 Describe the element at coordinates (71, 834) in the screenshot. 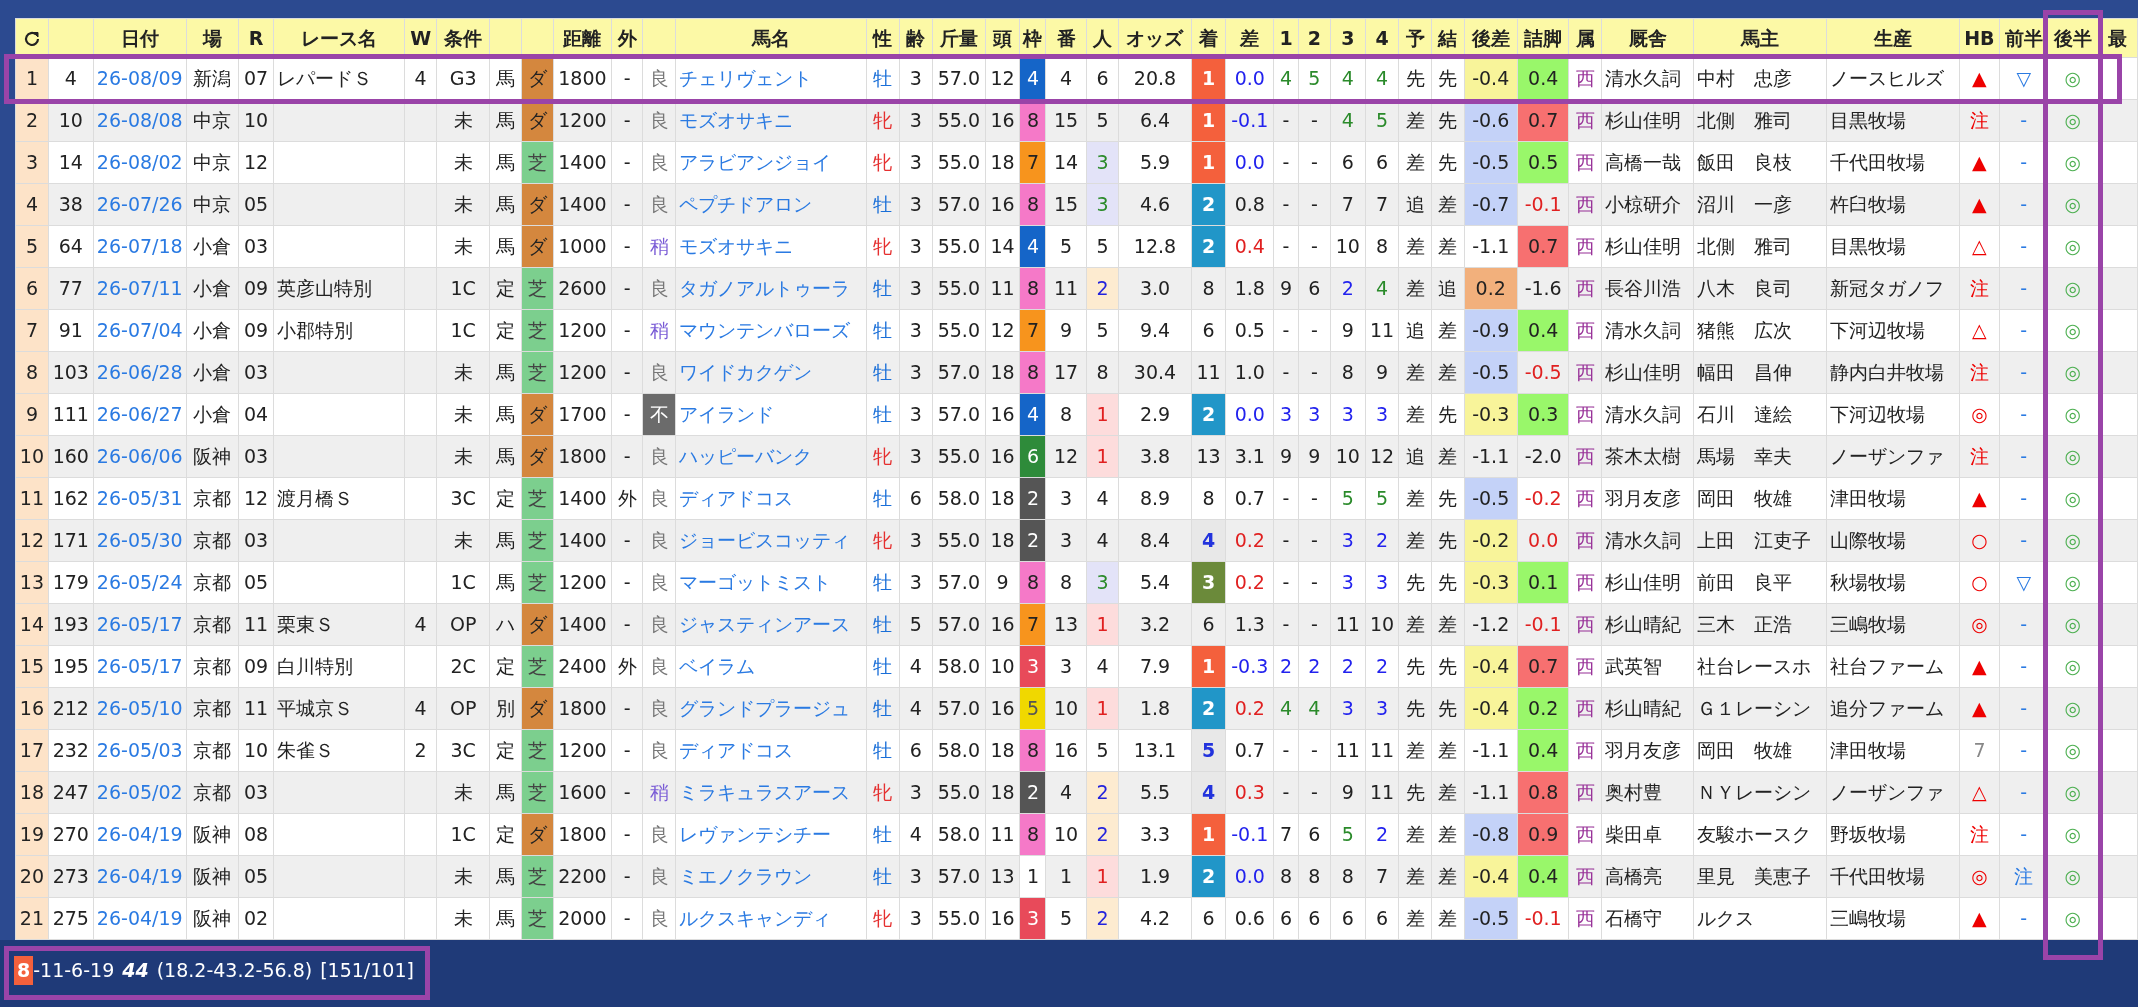

I see `table-cell: 270` at that location.